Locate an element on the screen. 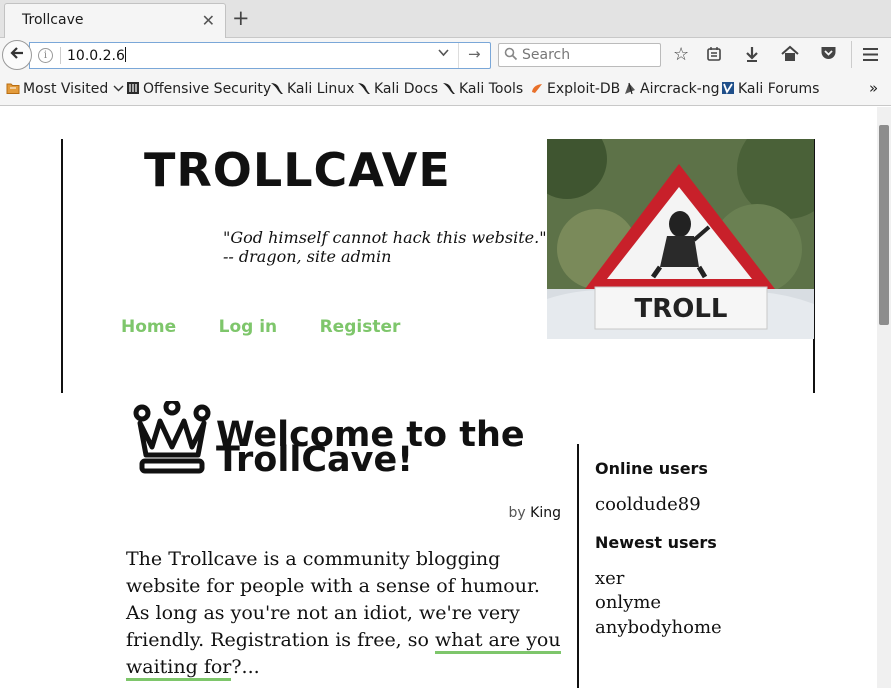  kali-forums-icon is located at coordinates (728, 88).